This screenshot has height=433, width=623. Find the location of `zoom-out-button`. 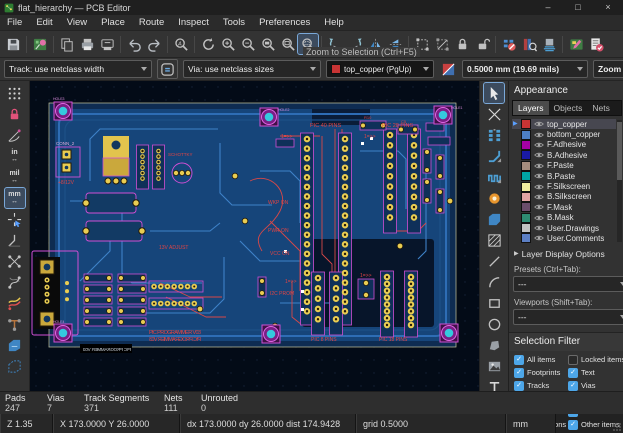

zoom-out-button is located at coordinates (248, 44).